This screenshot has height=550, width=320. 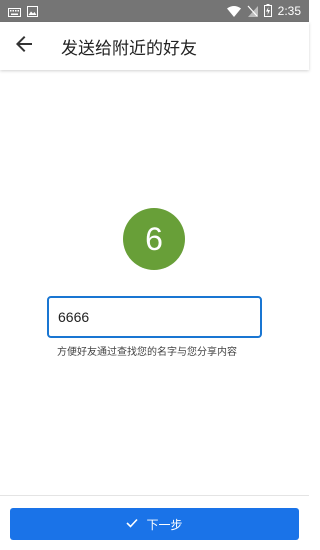 I want to click on hint-text: 方便好友通过查找您的名字与您分享内容, so click(x=147, y=352).